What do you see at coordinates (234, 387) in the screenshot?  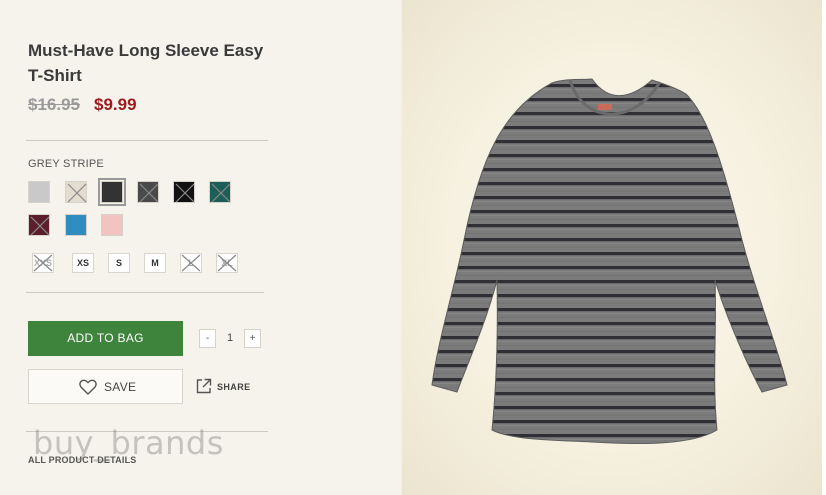 I see `share-label: SHARE` at bounding box center [234, 387].